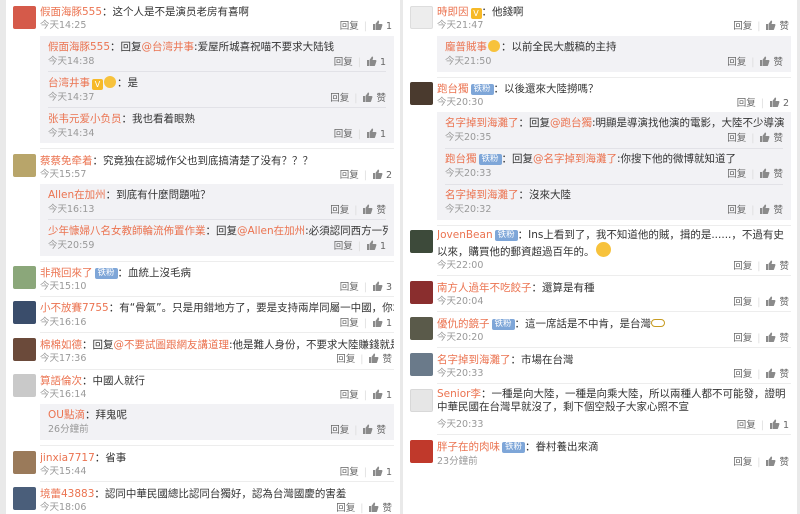 Image resolution: width=800 pixels, height=514 pixels. Describe the element at coordinates (459, 394) in the screenshot. I see `commenter-name: Senior李` at that location.